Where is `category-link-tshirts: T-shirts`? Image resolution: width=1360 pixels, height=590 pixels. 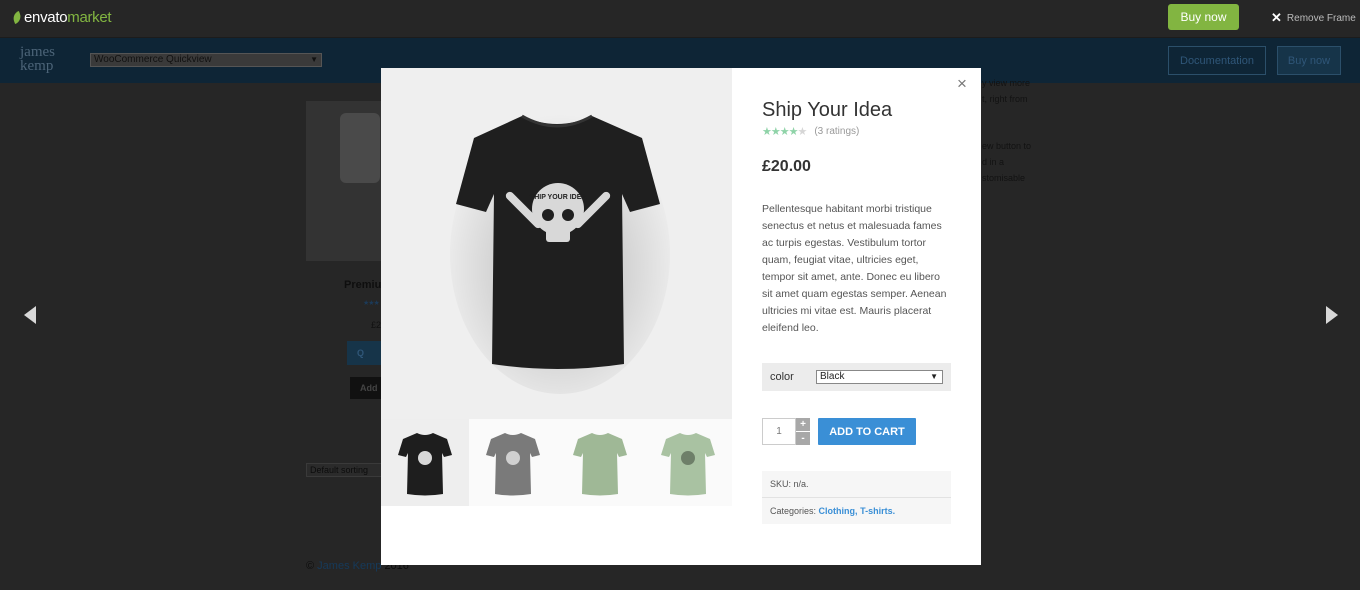
category-link-tshirts: T-shirts is located at coordinates (876, 511).